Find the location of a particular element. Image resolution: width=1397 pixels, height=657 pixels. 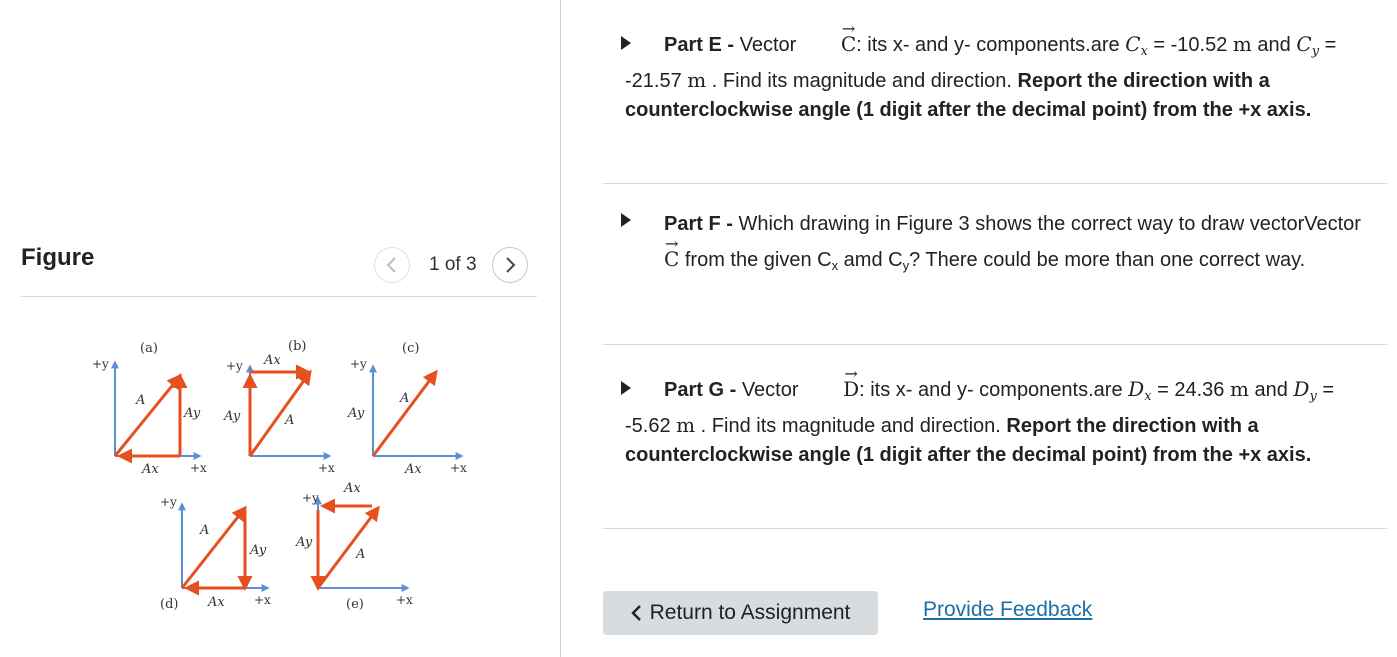

part-g-label: Part G - is located at coordinates (700, 390).